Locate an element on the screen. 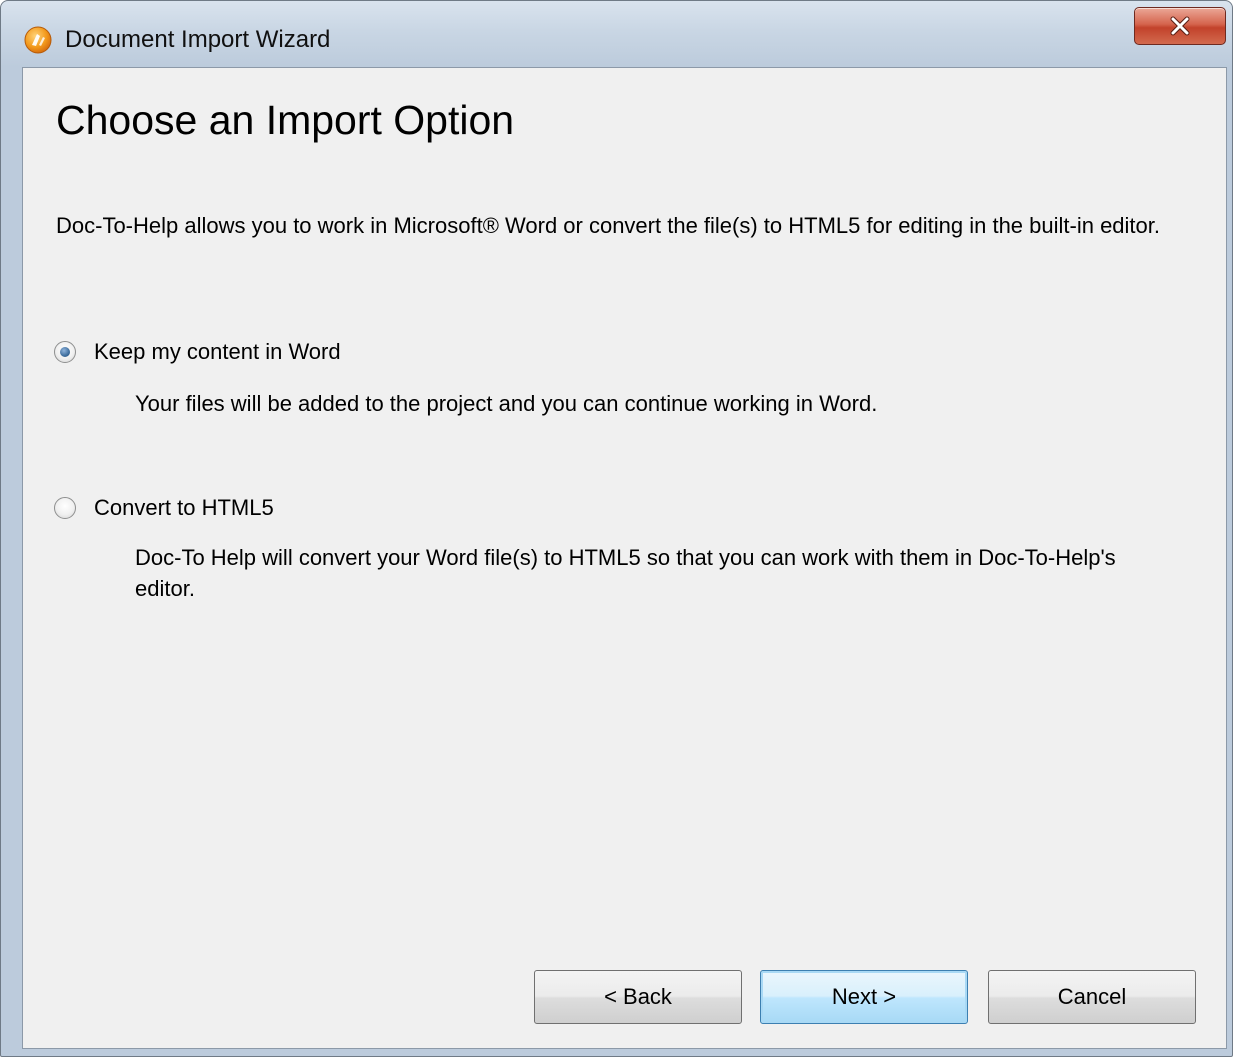 This screenshot has width=1233, height=1057. keep-in-word-option: Keep my content in Word is located at coordinates (197, 352).